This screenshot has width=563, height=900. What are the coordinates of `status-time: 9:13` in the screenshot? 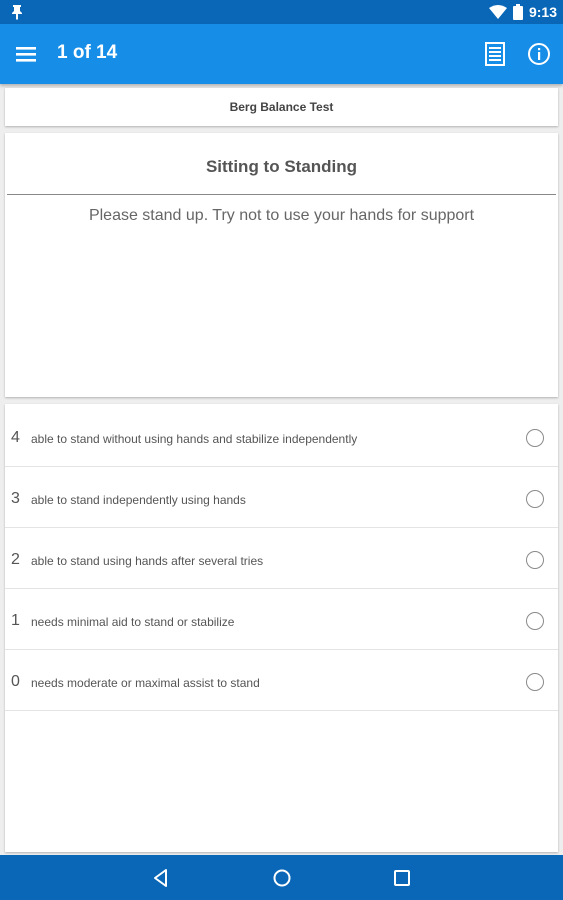 It's located at (542, 12).